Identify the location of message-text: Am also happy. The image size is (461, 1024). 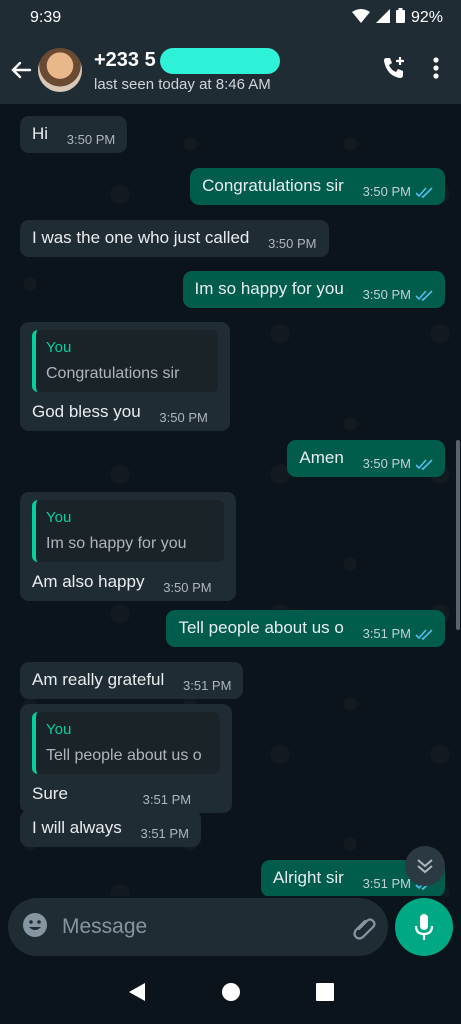
(88, 581).